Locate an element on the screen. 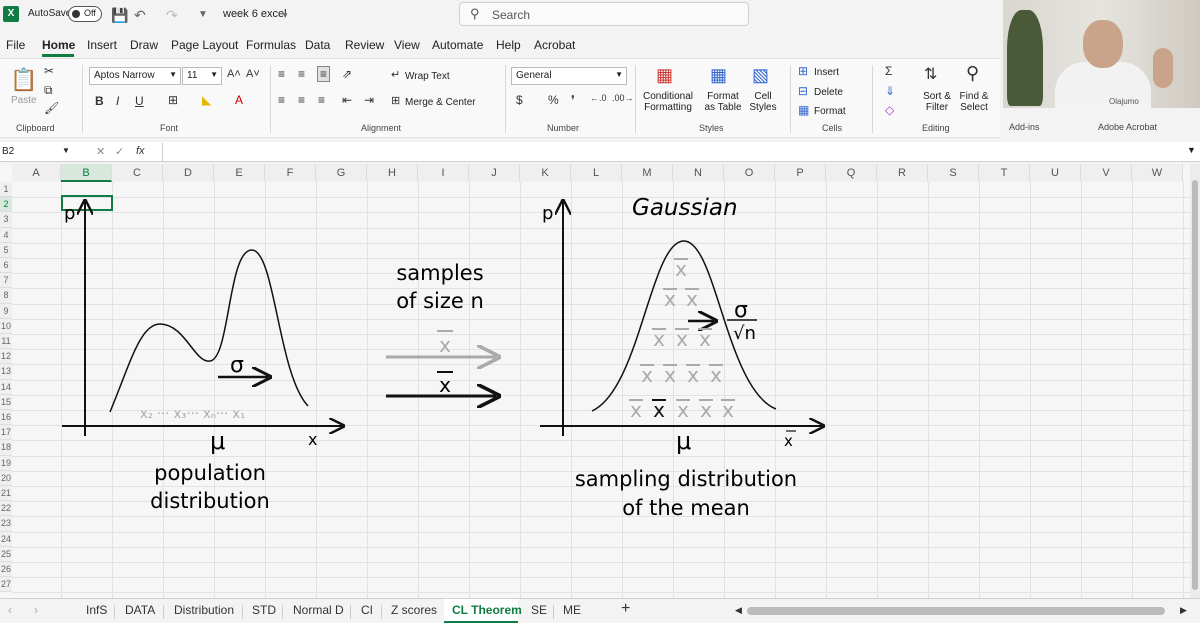  font-size-select: 11 ▼ is located at coordinates (202, 76).